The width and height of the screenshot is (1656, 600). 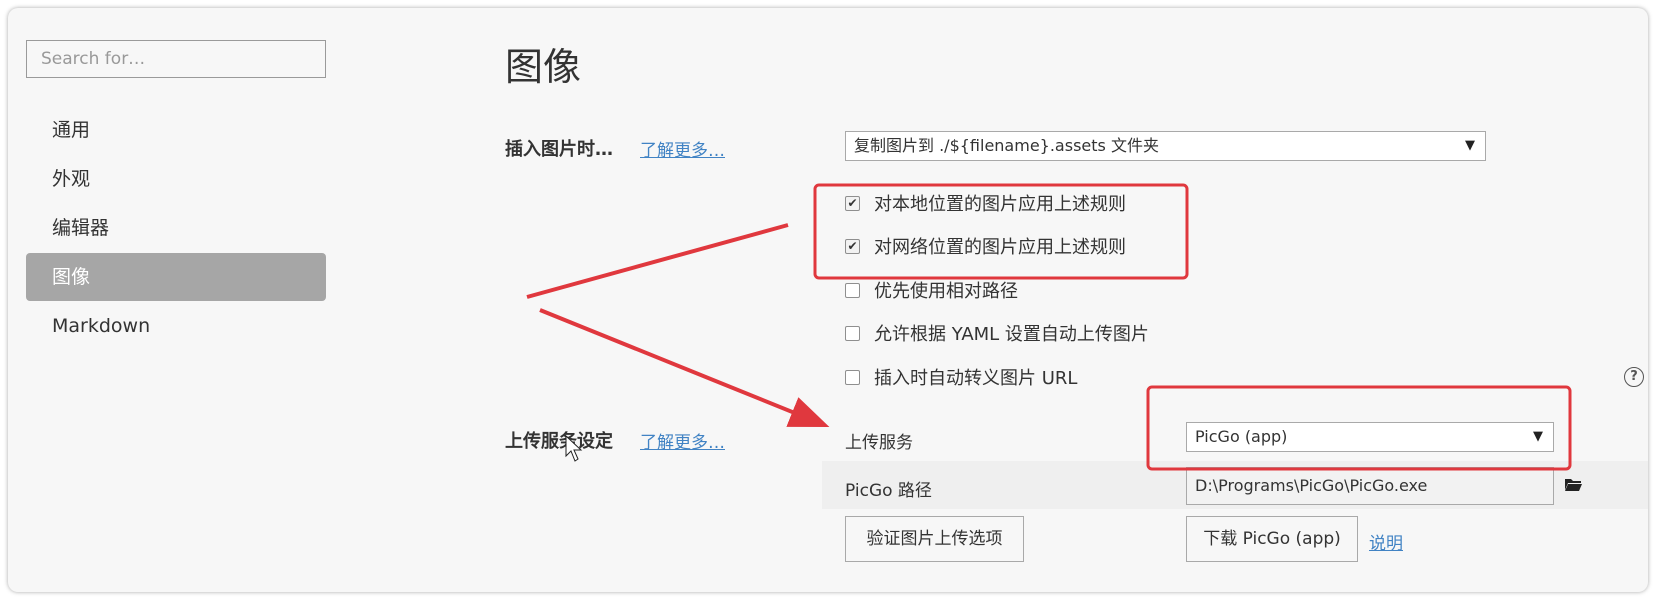 What do you see at coordinates (176, 179) in the screenshot?
I see `sidebar-item-appearance: 外观` at bounding box center [176, 179].